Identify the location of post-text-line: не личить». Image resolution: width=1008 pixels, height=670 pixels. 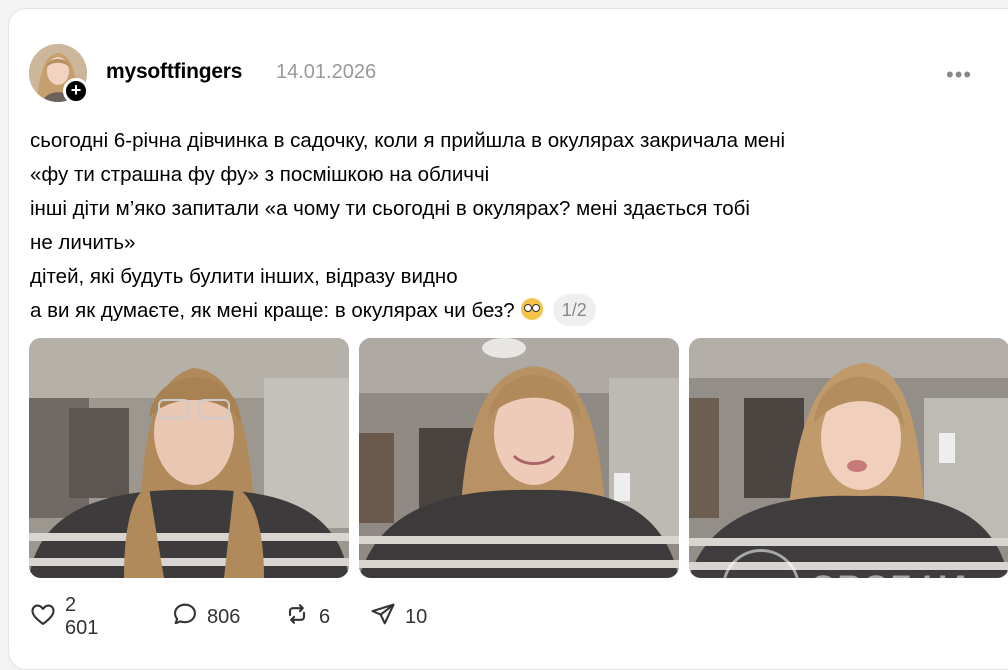
(83, 242).